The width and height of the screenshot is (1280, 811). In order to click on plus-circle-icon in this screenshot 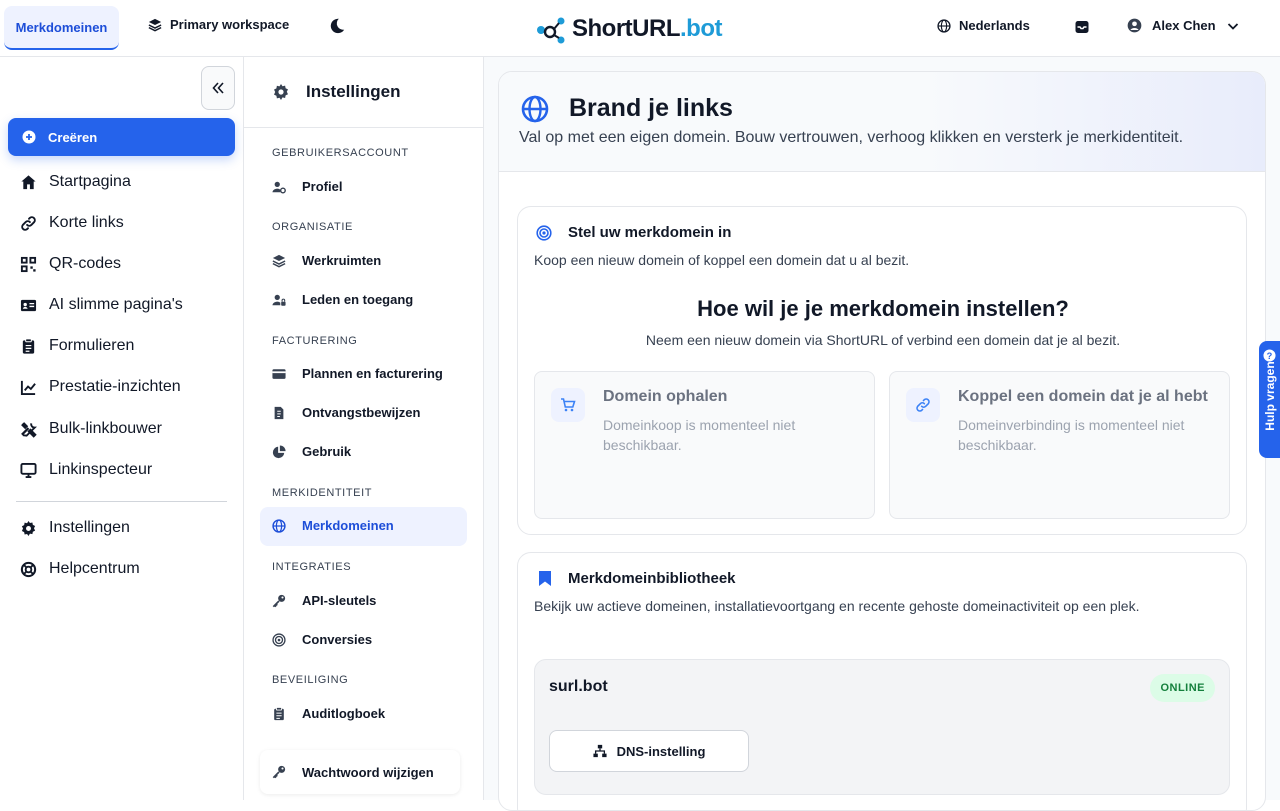, I will do `click(29, 137)`.